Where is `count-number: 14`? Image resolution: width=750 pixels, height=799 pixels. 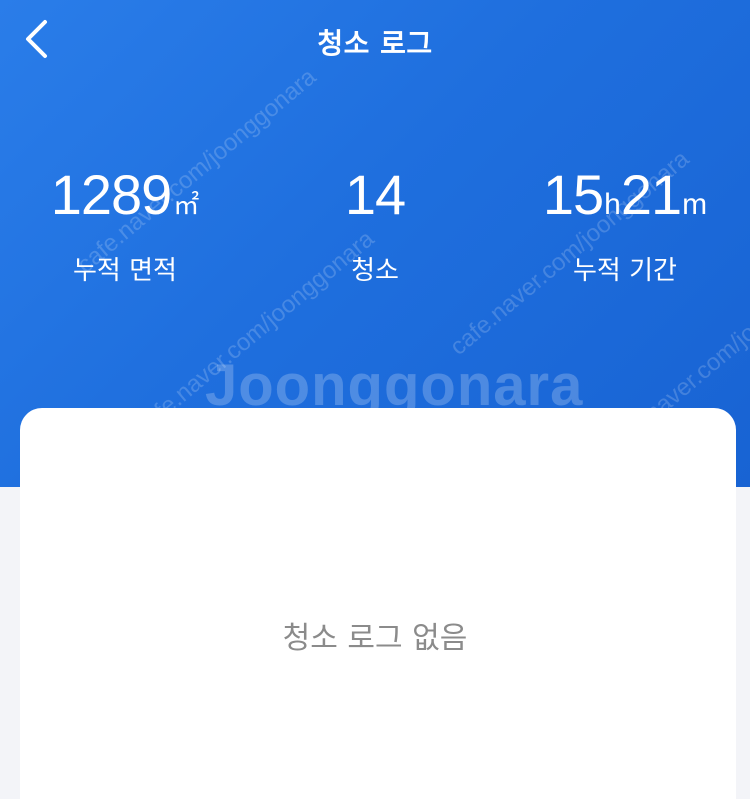 count-number: 14 is located at coordinates (375, 194).